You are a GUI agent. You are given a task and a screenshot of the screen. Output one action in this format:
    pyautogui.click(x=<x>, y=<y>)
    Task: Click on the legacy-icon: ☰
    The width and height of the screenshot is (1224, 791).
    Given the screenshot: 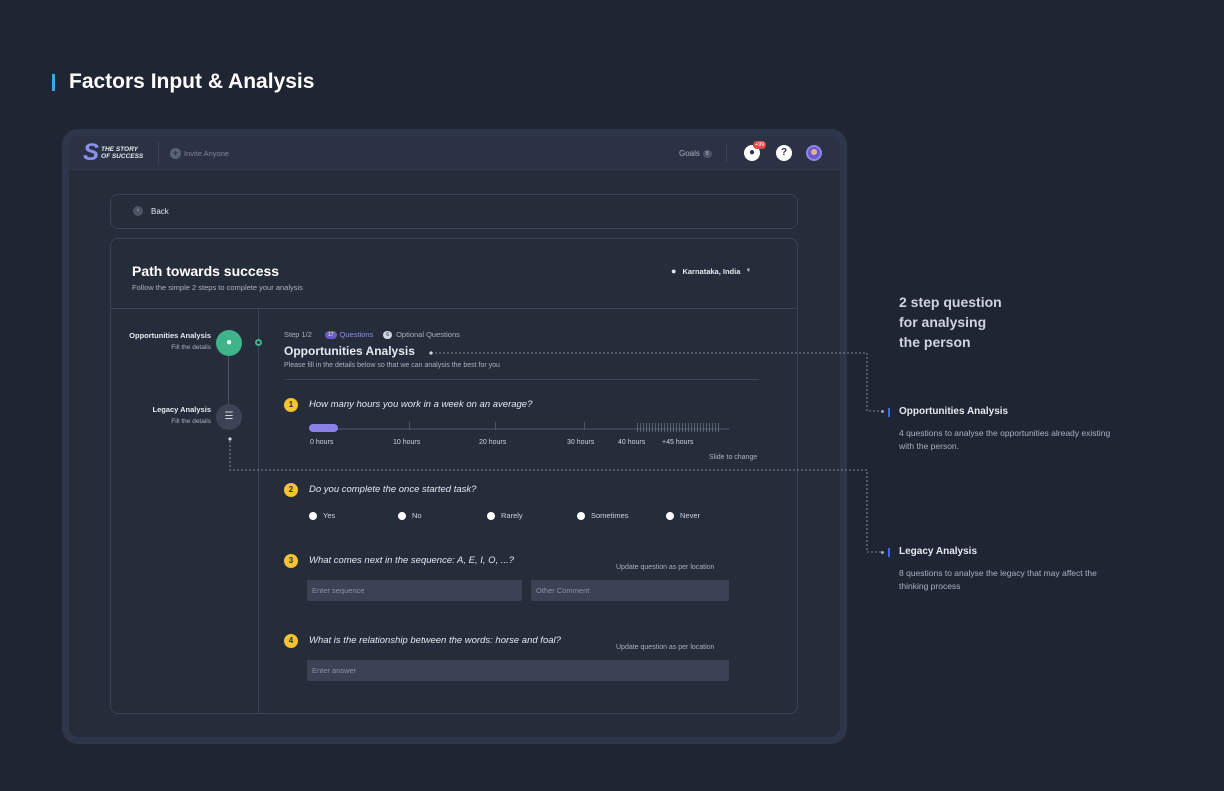 What is the action you would take?
    pyautogui.click(x=229, y=417)
    